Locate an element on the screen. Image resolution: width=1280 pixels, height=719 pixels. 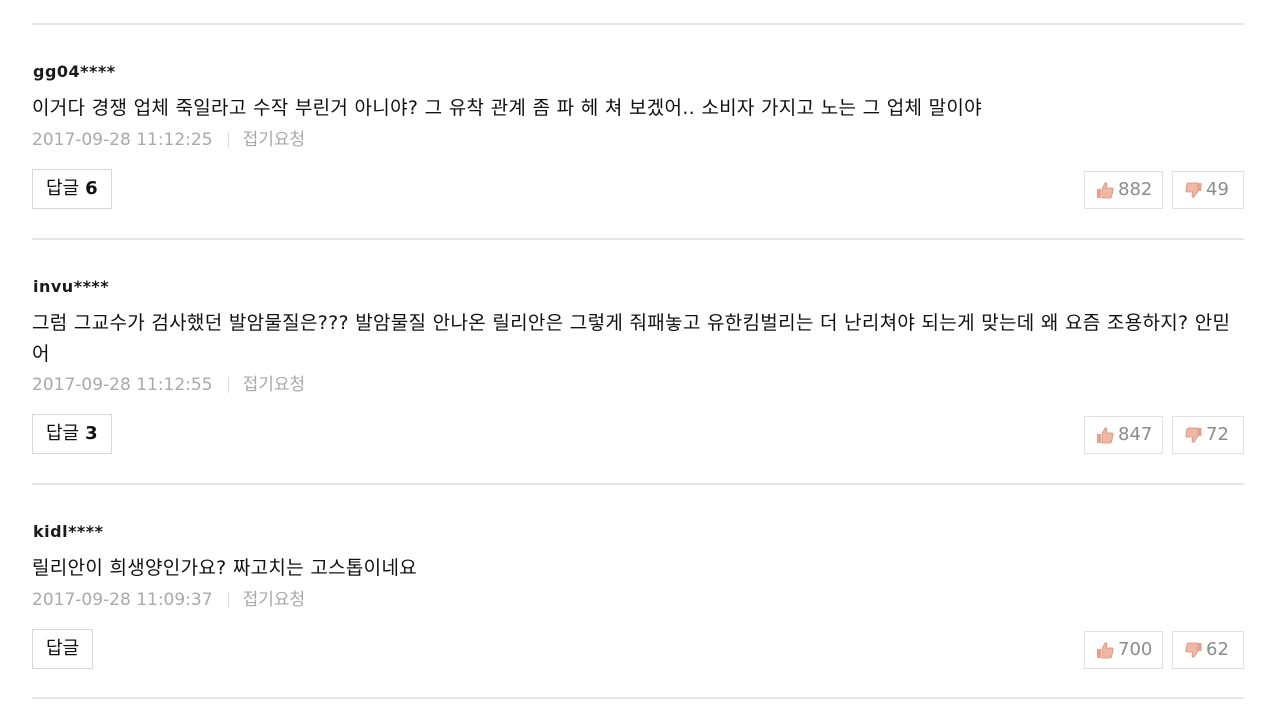
dislike-button: 72 is located at coordinates (1208, 435).